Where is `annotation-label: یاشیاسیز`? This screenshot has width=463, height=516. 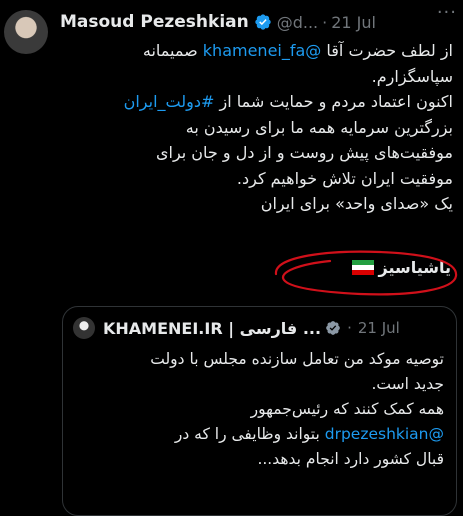 annotation-label: یاشیاسیز is located at coordinates (414, 267).